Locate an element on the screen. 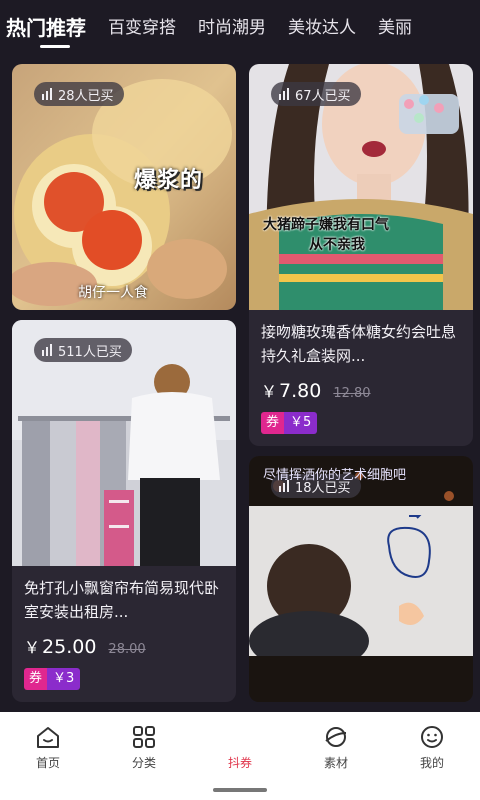  nav-home: 首页 is located at coordinates (48, 756).